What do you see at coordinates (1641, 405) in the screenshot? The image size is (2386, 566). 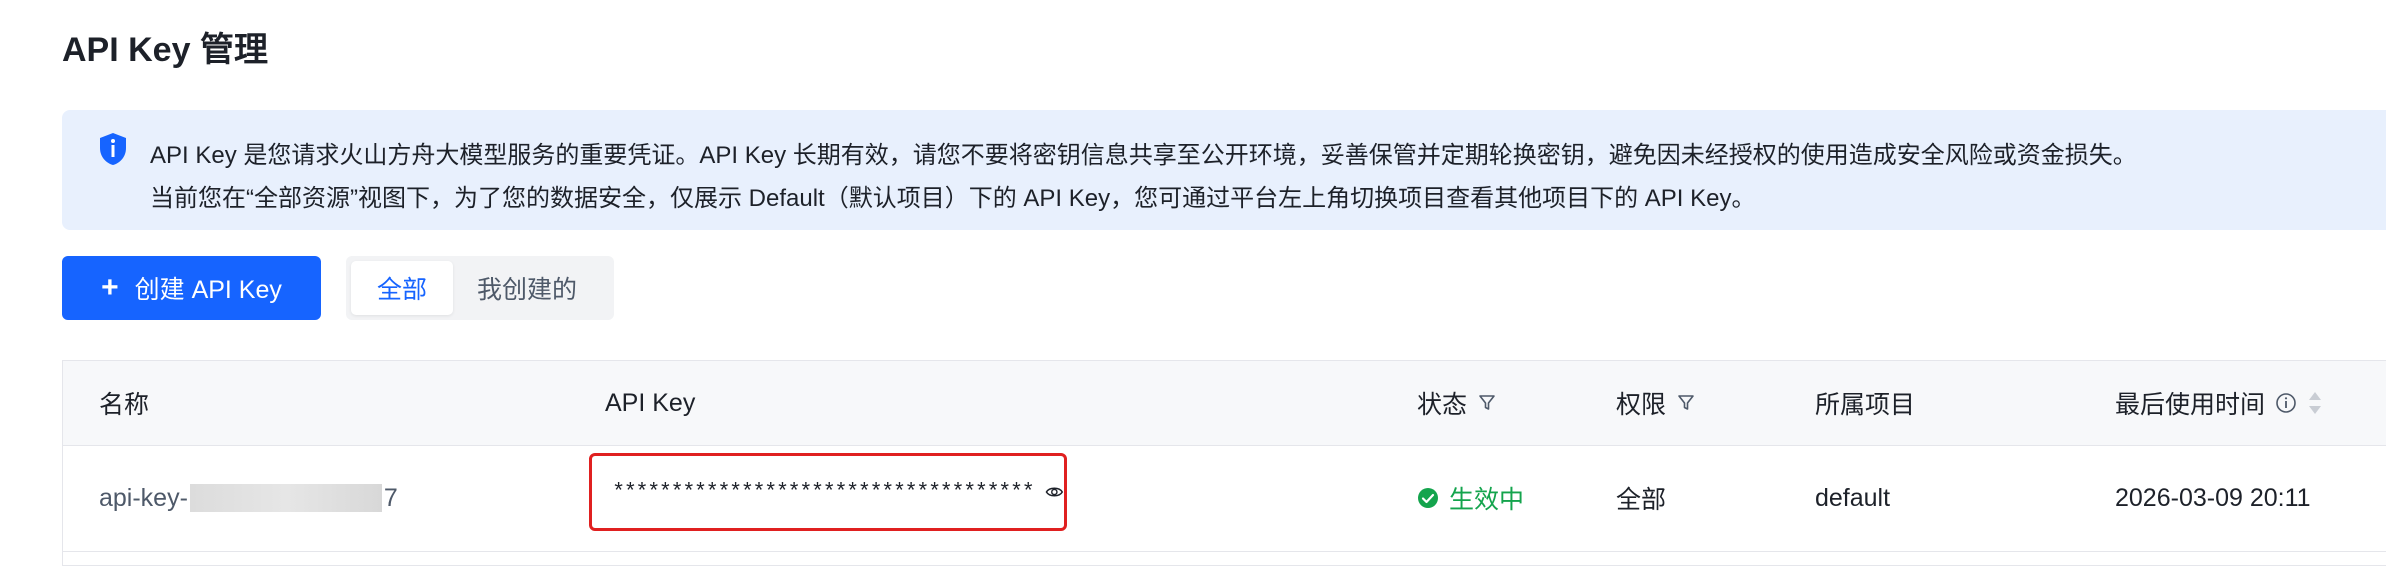 I see `column-header-permission-label: 权限` at bounding box center [1641, 405].